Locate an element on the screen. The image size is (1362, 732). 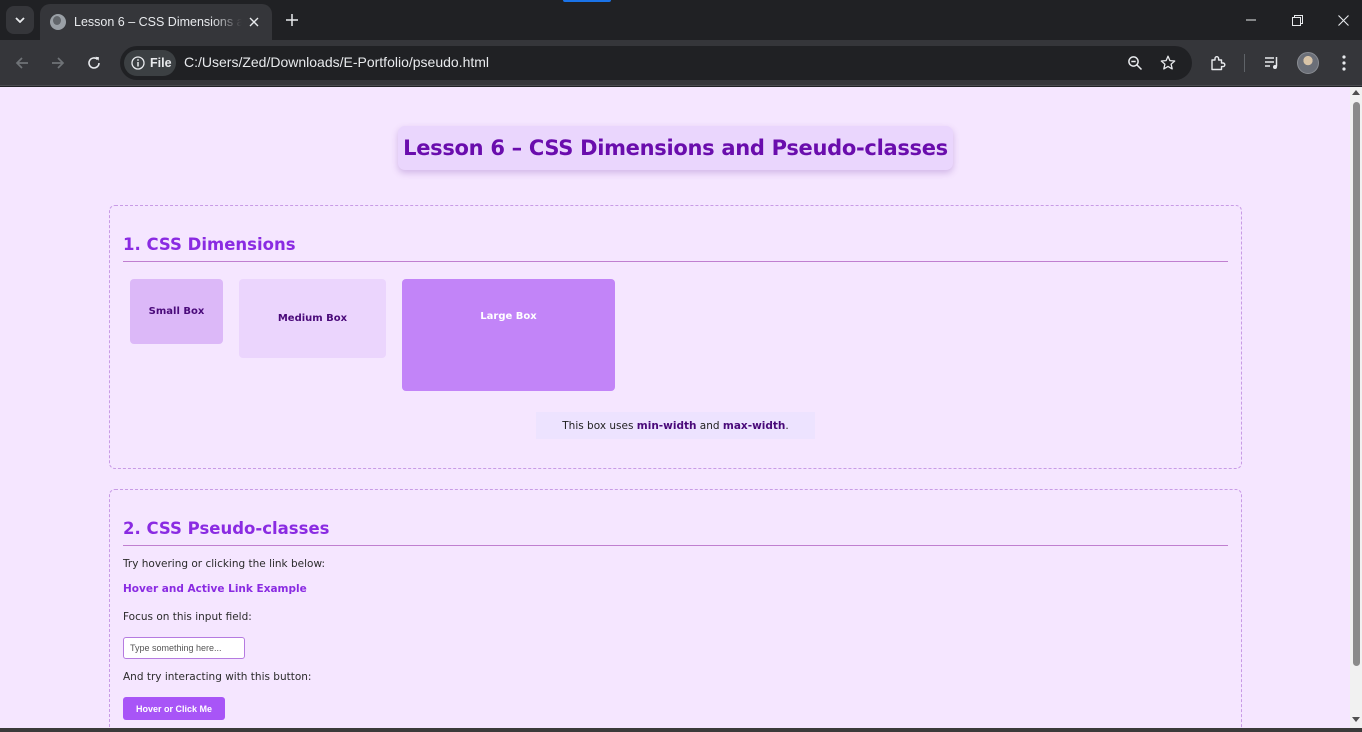
extensions-button is located at coordinates (1218, 63).